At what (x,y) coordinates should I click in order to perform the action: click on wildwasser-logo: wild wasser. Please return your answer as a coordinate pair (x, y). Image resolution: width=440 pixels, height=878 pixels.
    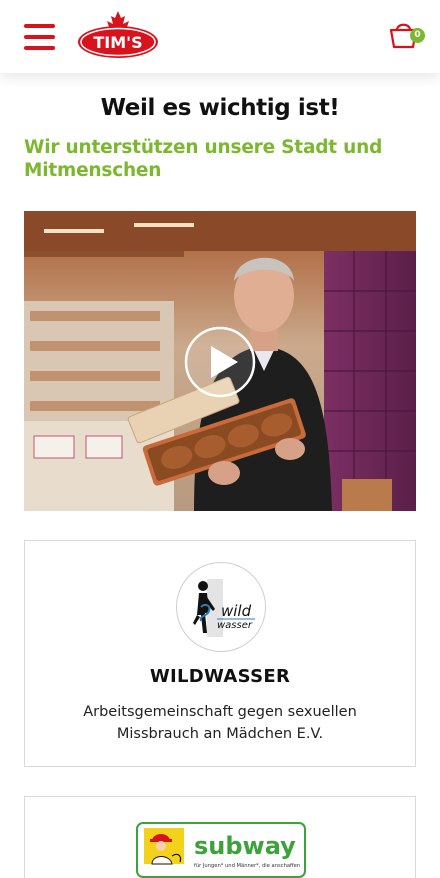
    Looking at the image, I should click on (221, 607).